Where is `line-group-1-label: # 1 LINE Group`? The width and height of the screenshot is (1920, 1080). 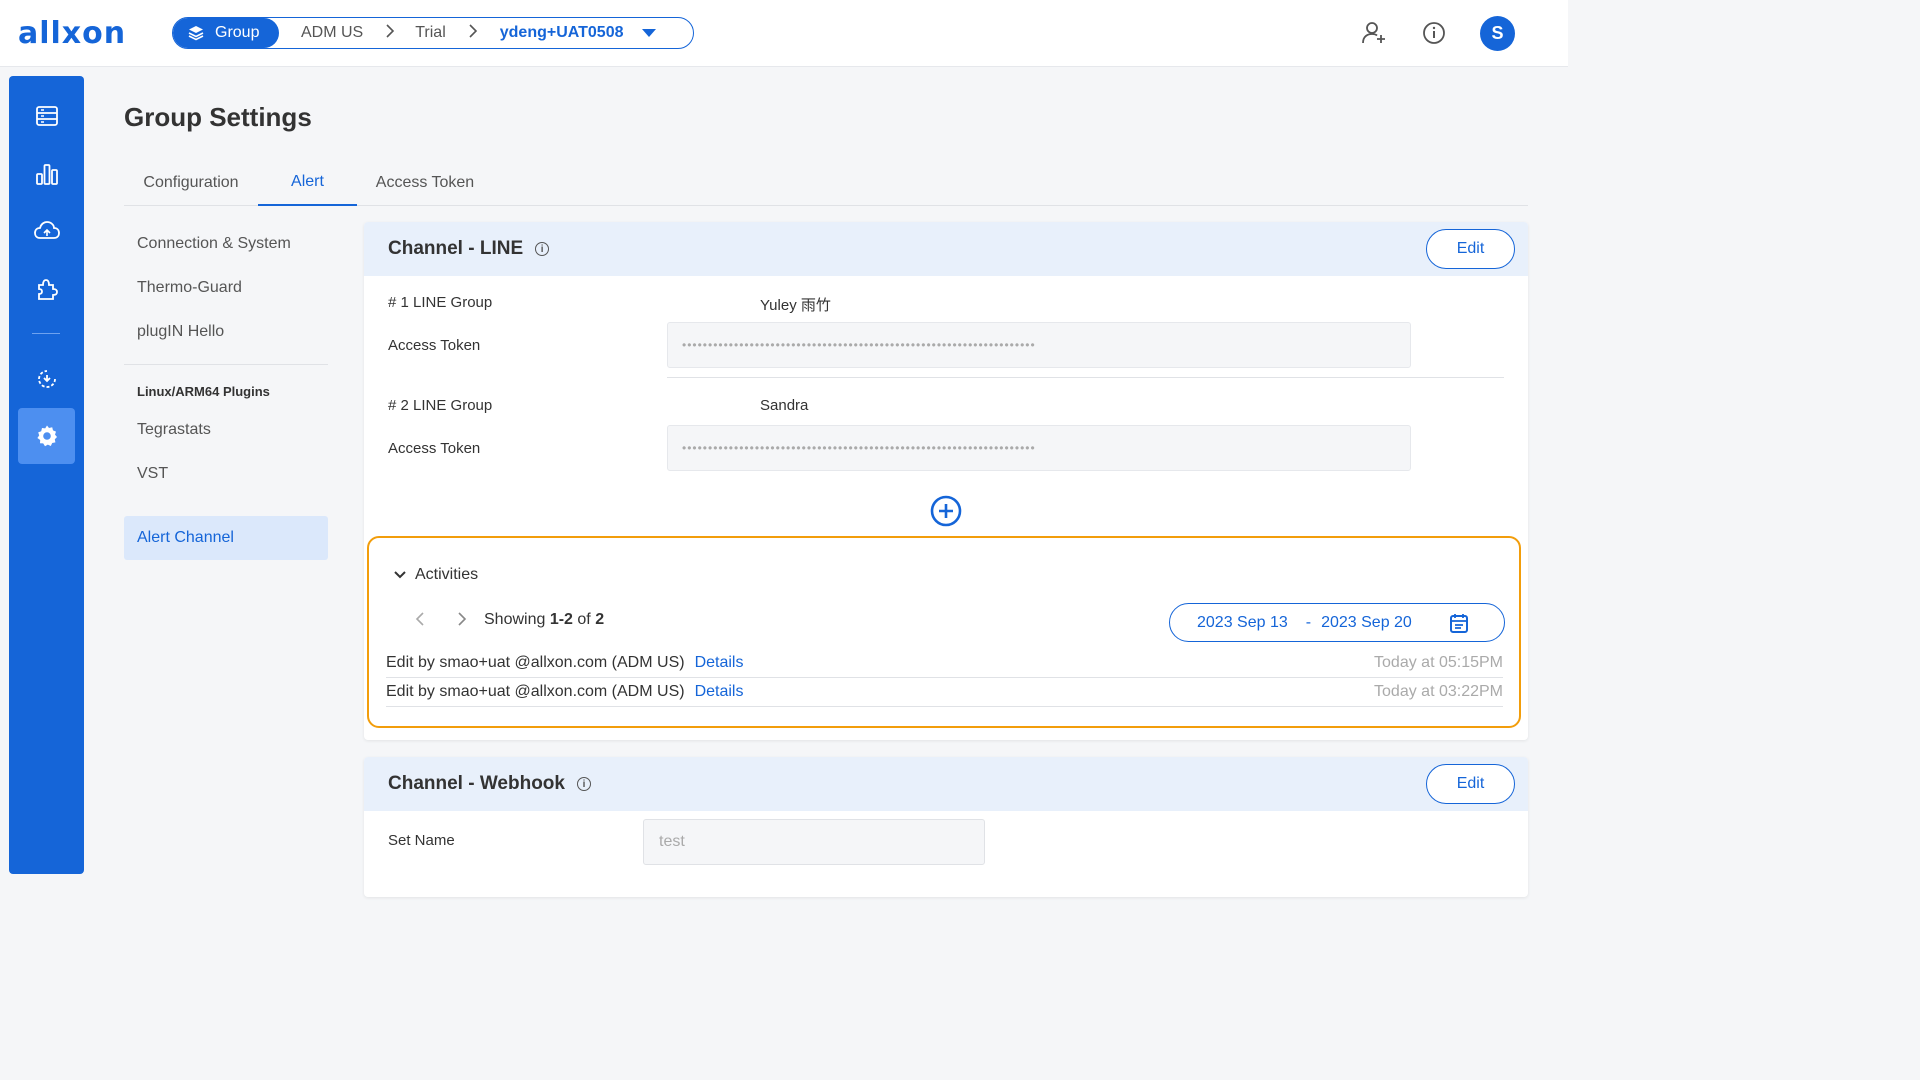 line-group-1-label: # 1 LINE Group is located at coordinates (440, 302).